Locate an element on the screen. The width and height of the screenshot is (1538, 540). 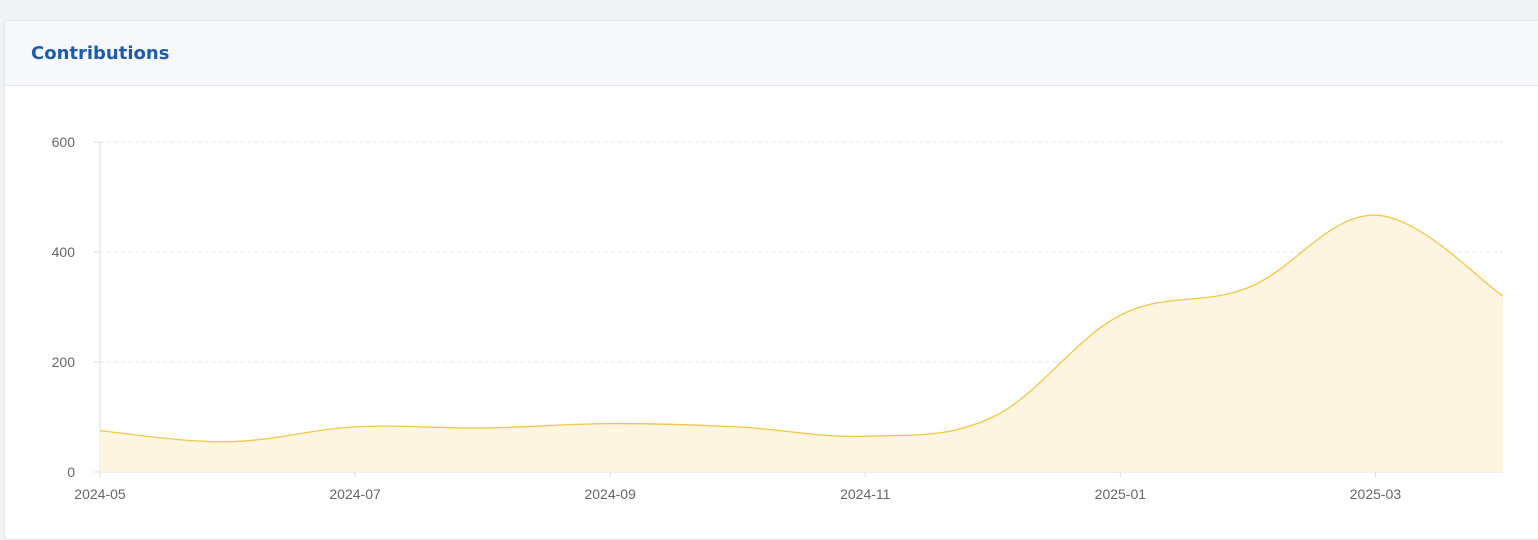
y-tick-label: 600 is located at coordinates (64, 142).